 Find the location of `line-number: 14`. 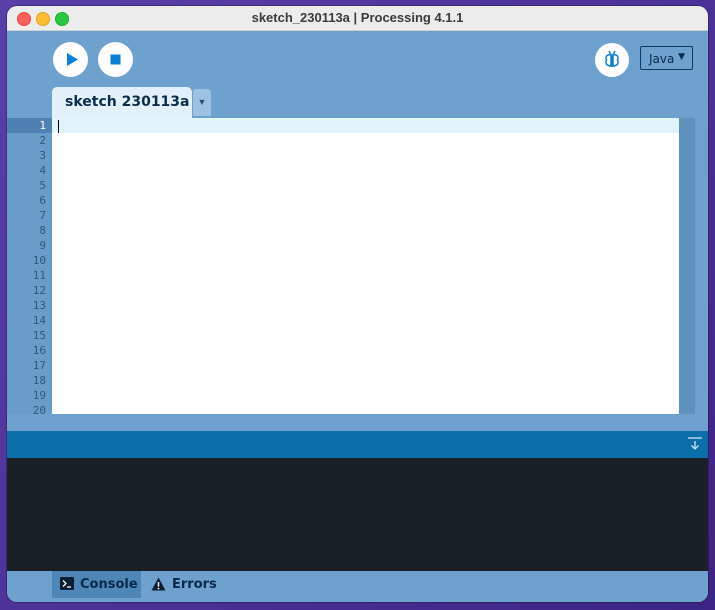

line-number: 14 is located at coordinates (39, 320).